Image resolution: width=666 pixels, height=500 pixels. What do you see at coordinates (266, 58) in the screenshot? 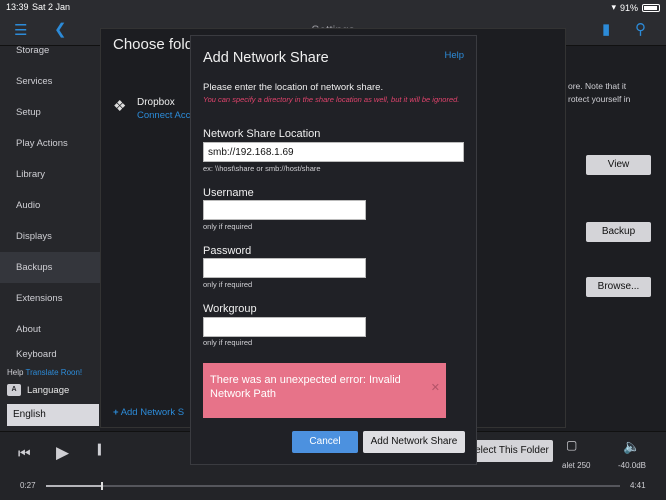
I see `dialog-title: Add Network Share` at bounding box center [266, 58].